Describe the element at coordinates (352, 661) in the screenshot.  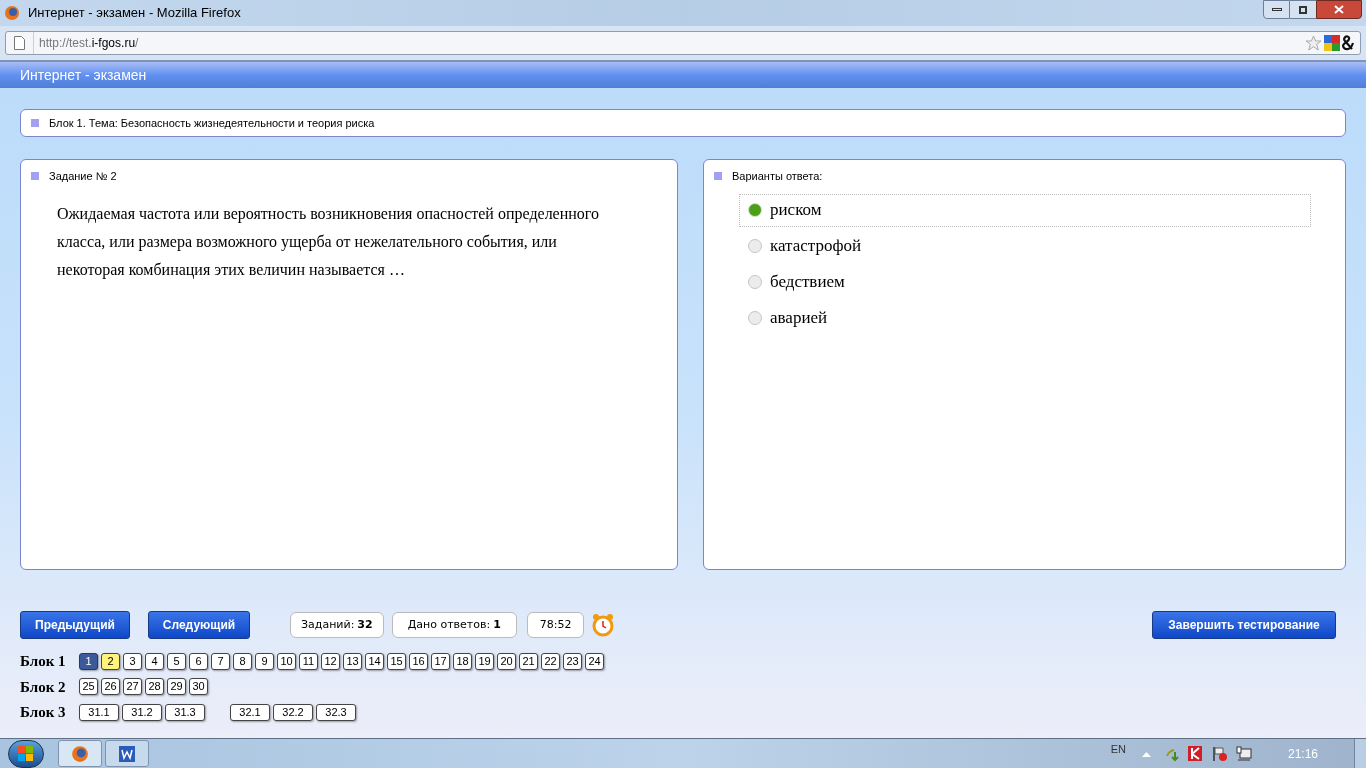
I see `question-number-button: 13` at that location.